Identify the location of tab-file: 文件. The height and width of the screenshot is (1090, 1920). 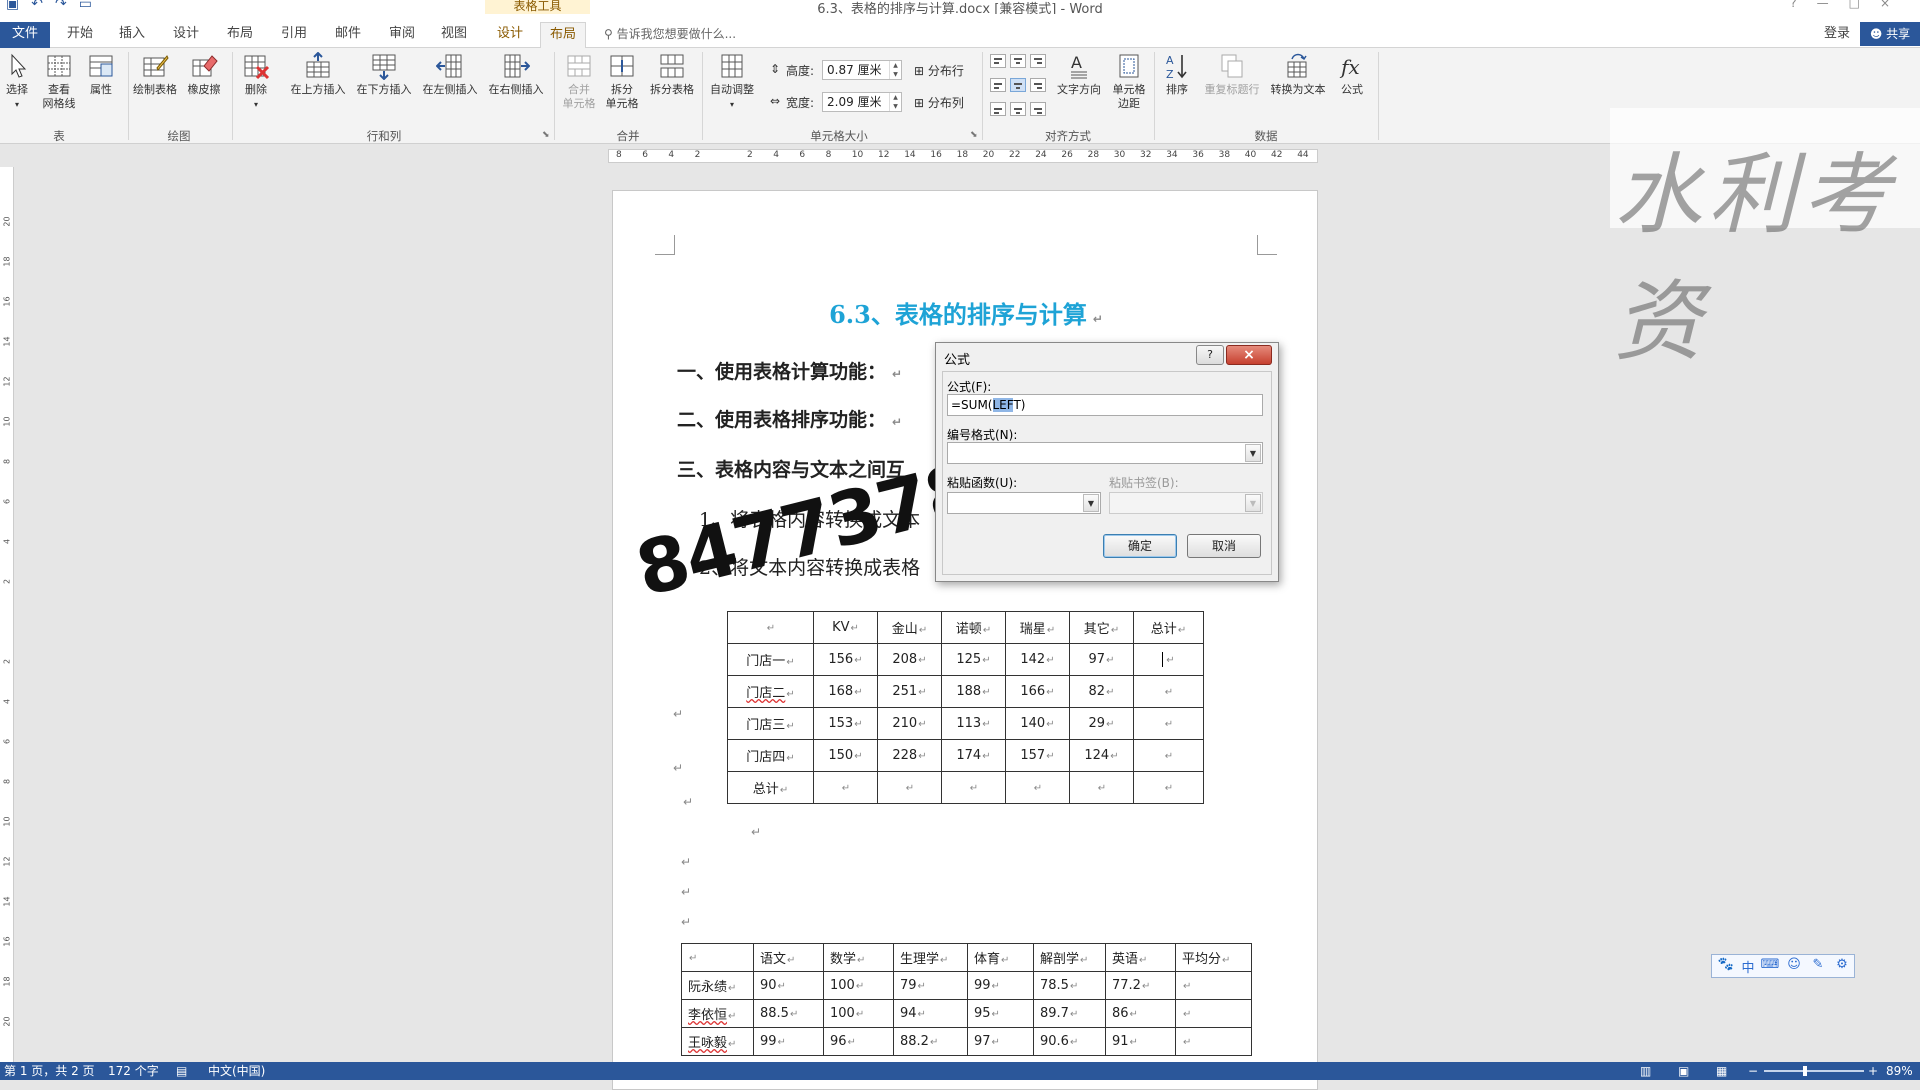
(25, 35).